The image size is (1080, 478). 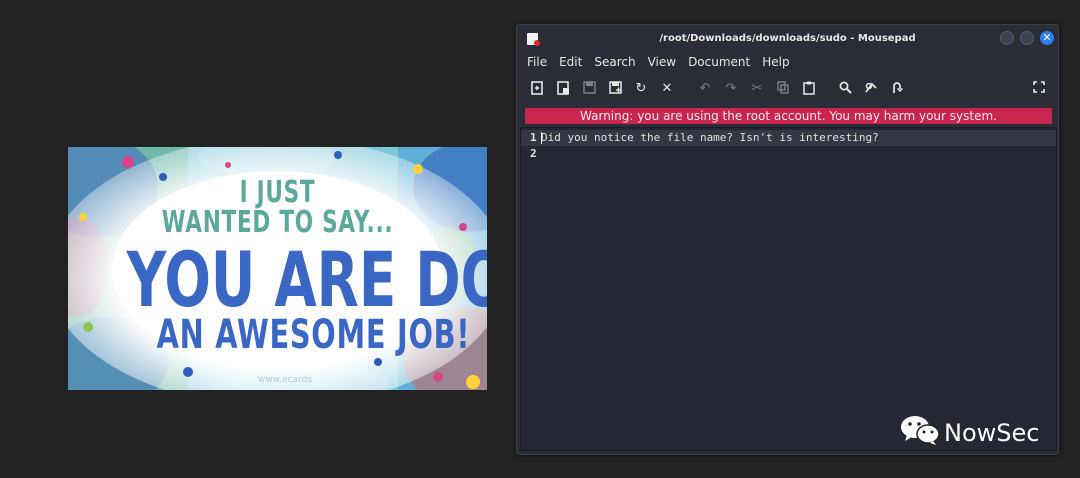 I want to click on editor-line: 2, so click(x=788, y=154).